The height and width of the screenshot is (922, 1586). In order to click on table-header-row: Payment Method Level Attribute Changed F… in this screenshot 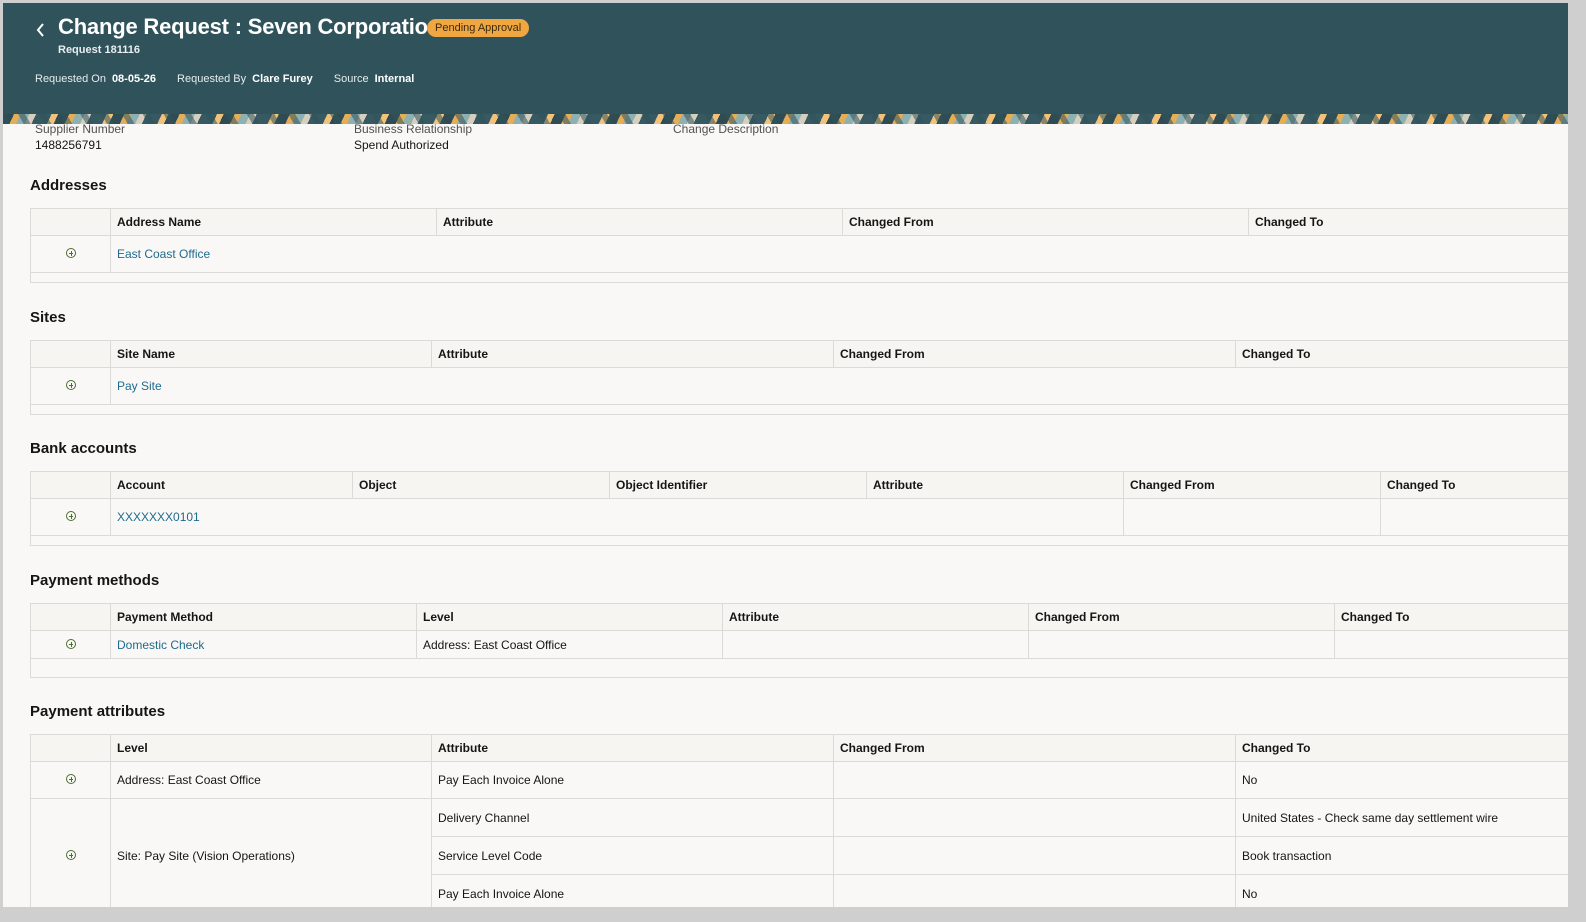, I will do `click(799, 617)`.